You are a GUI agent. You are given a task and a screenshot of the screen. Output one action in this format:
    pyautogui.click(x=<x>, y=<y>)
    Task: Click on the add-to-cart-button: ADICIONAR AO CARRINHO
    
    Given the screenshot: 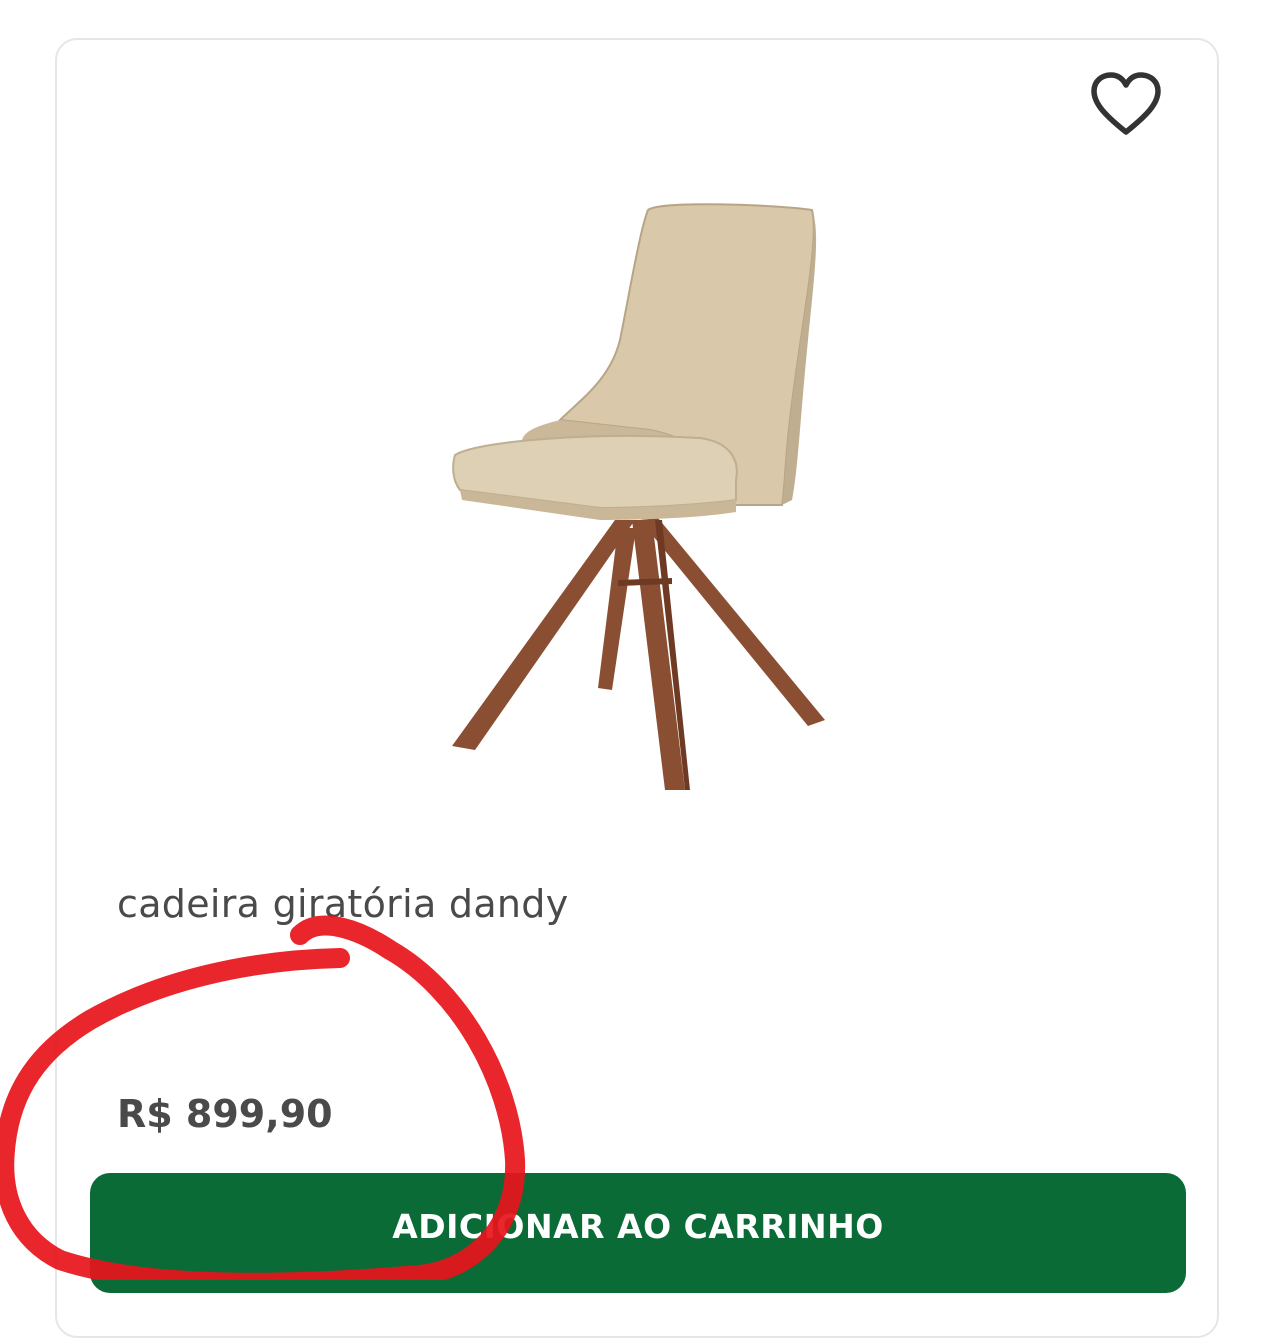 What is the action you would take?
    pyautogui.click(x=638, y=1233)
    